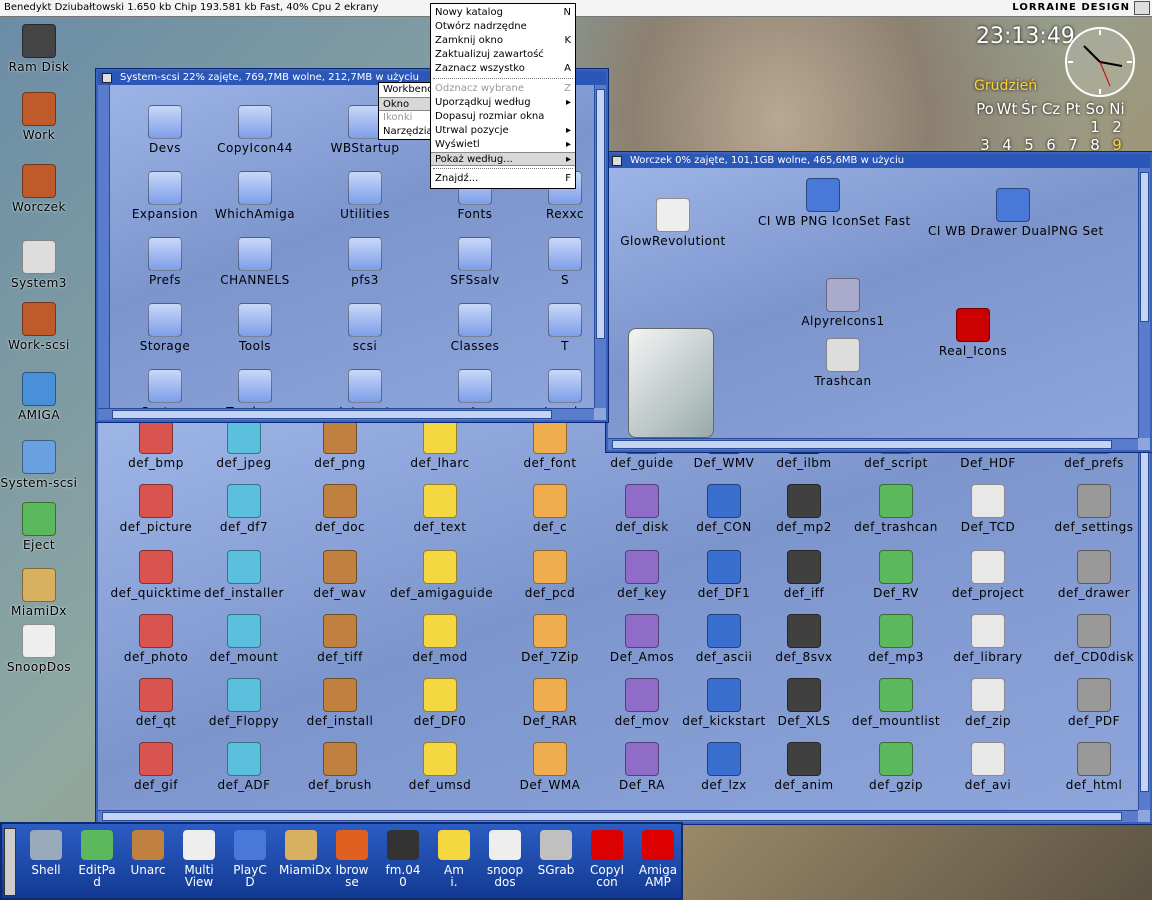  Describe the element at coordinates (39, 265) in the screenshot. I see `drive-icon-item: System3` at that location.